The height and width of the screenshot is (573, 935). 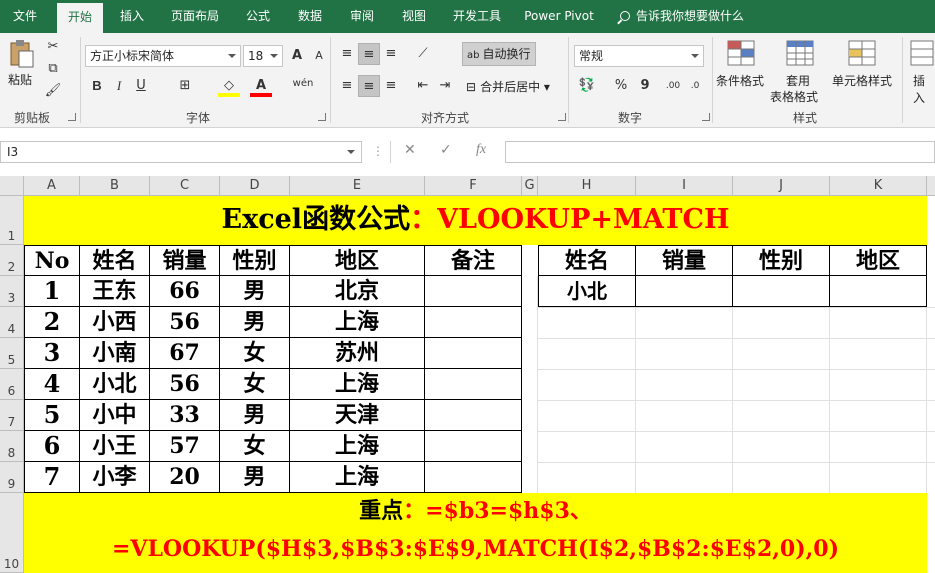 What do you see at coordinates (12, 260) in the screenshot?
I see `row-header-2: 2` at bounding box center [12, 260].